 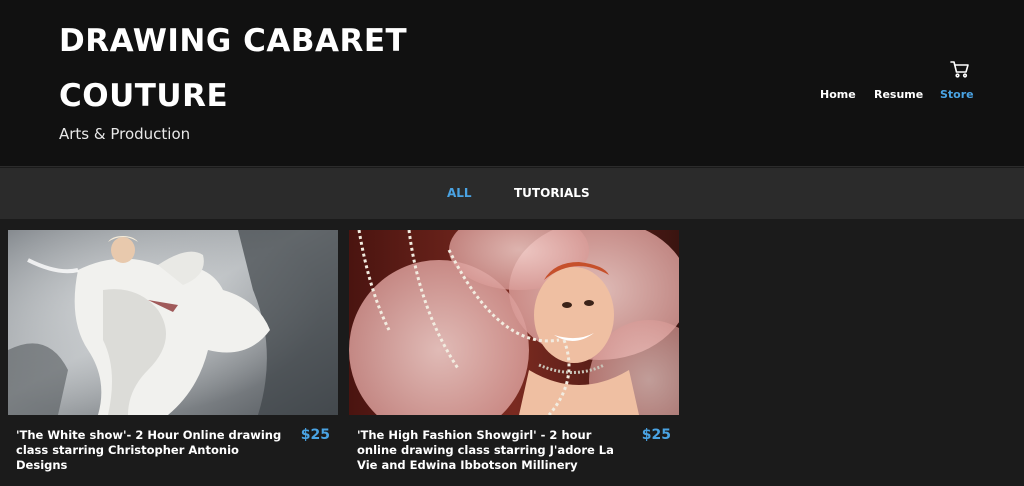 I want to click on shopping-cart-icon, so click(x=960, y=69).